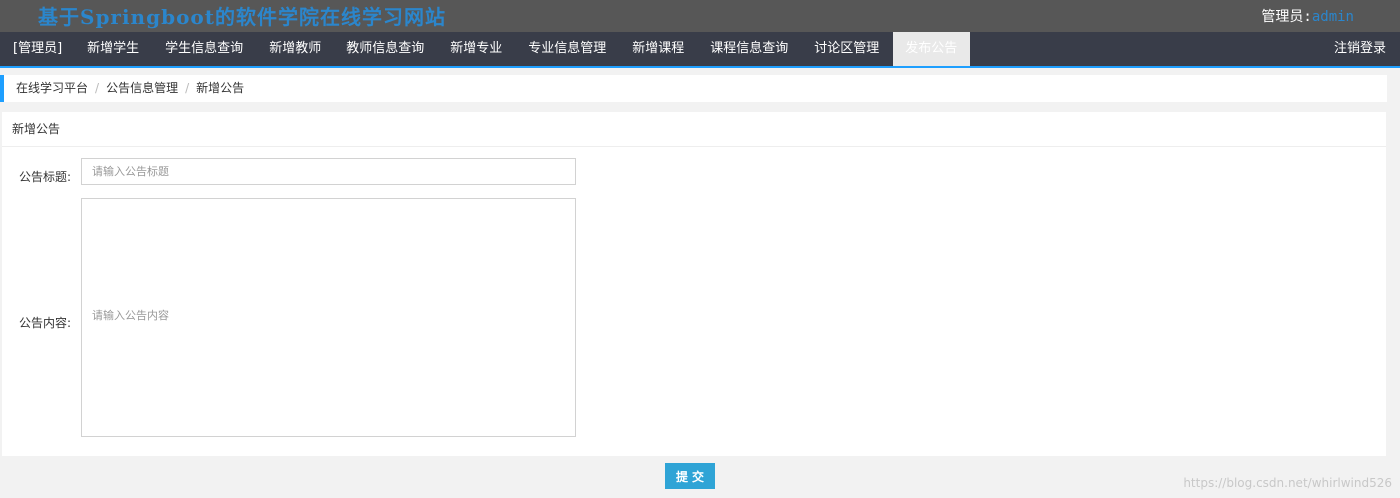  I want to click on nav-item-add-major: 新增专业, so click(476, 49).